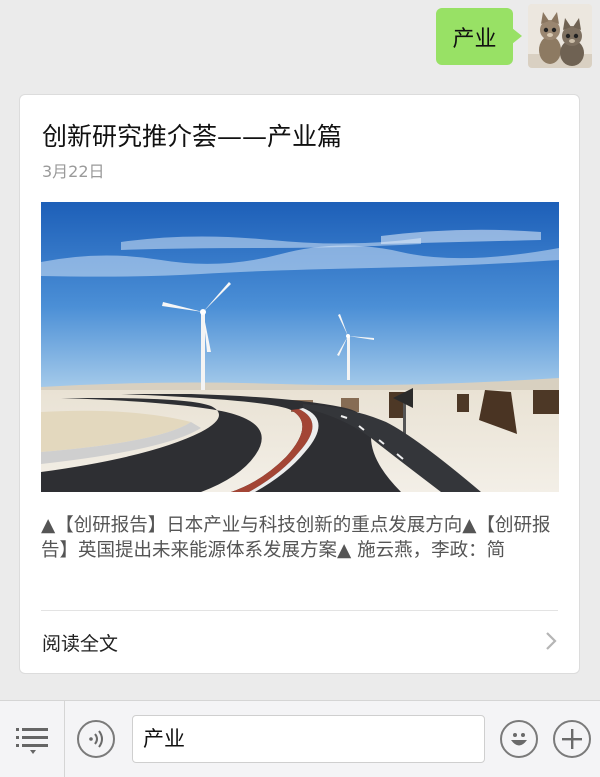 The image size is (600, 777). I want to click on add-button, so click(572, 739).